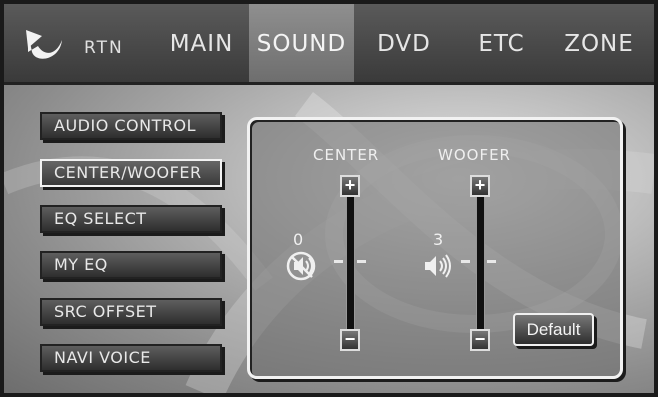 The width and height of the screenshot is (658, 397). Describe the element at coordinates (201, 43) in the screenshot. I see `tab-main: MAIN` at that location.